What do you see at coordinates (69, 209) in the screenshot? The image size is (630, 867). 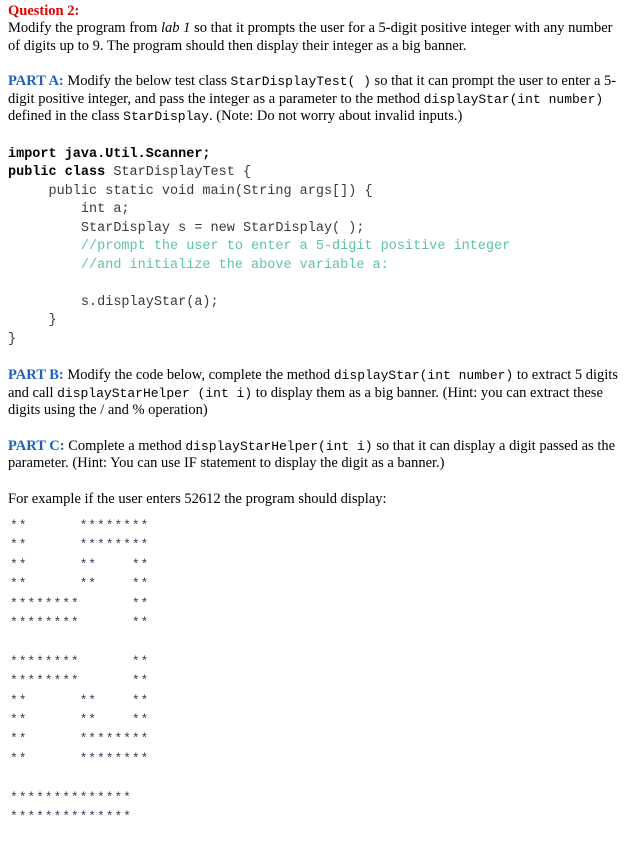 I see `code-statement: int a;` at bounding box center [69, 209].